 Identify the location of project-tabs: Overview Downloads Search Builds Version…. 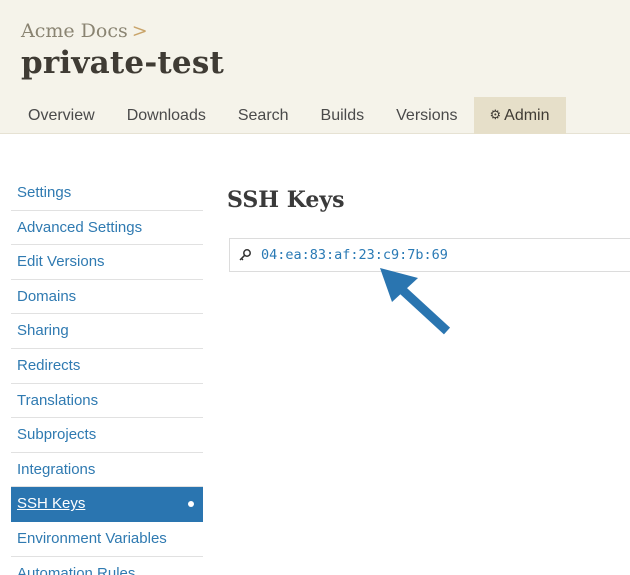
(289, 115).